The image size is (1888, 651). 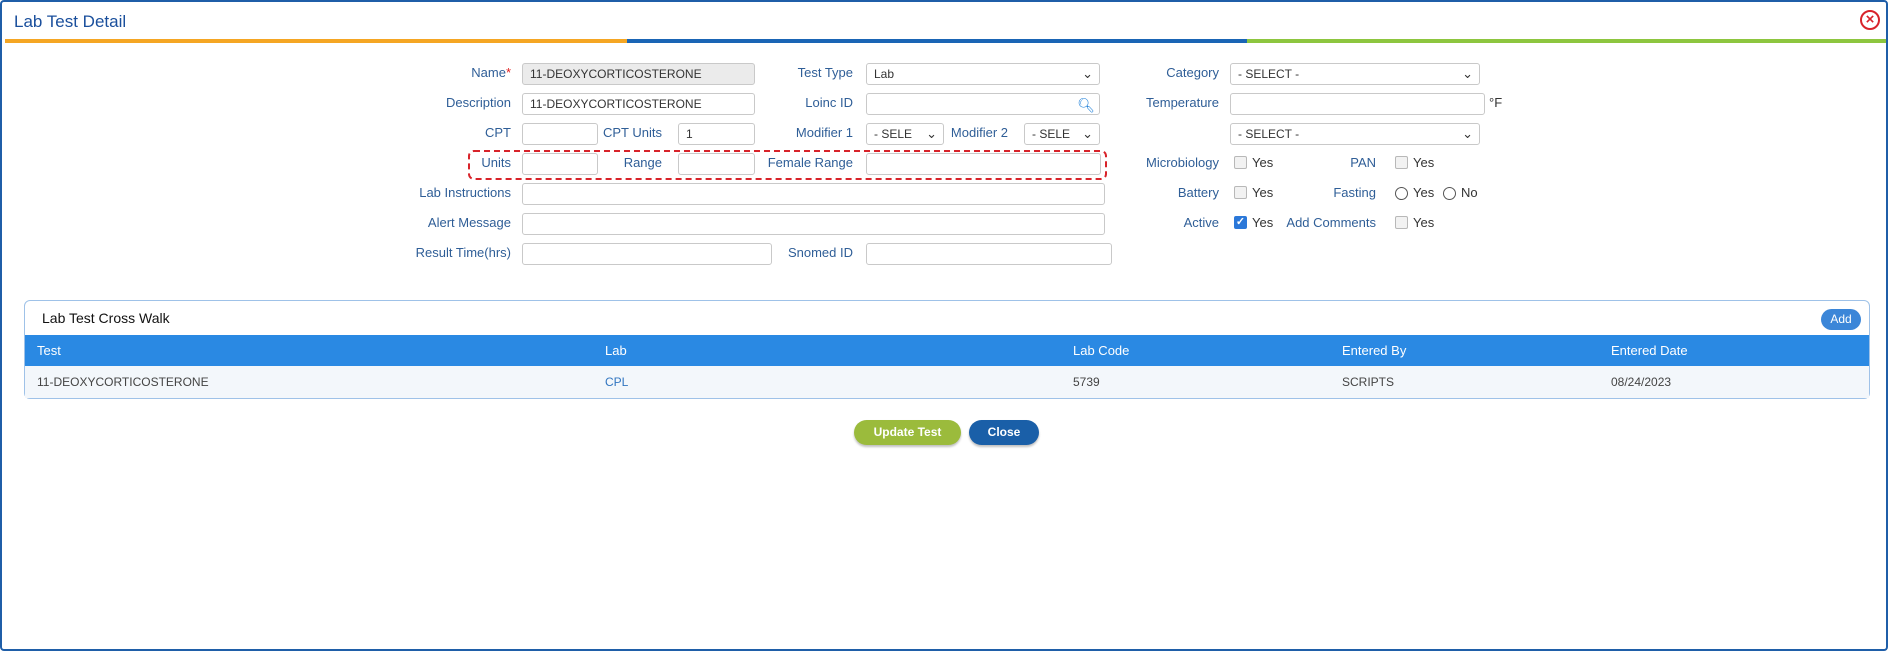 What do you see at coordinates (463, 252) in the screenshot?
I see `result-time-label: Result Time(hrs)` at bounding box center [463, 252].